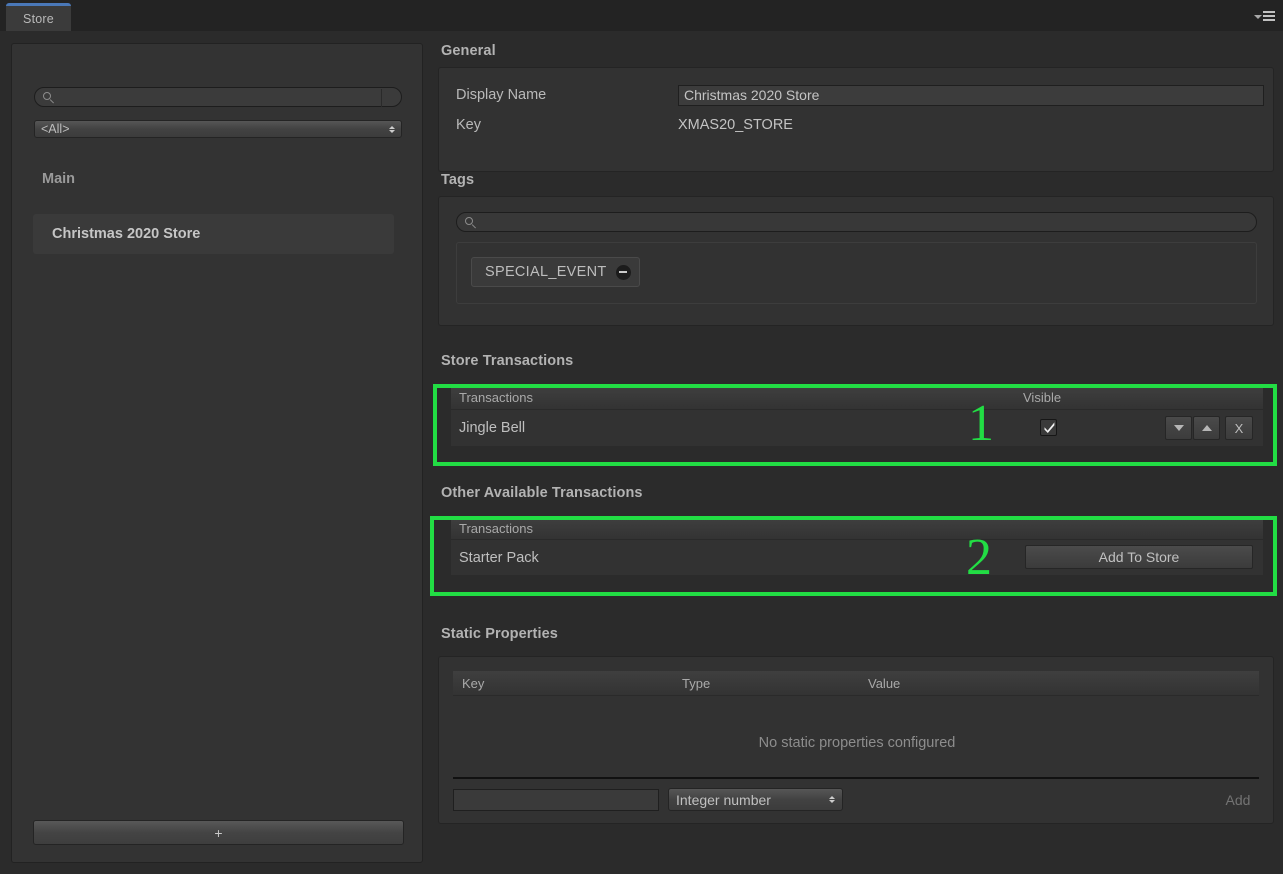  What do you see at coordinates (857, 398) in the screenshot?
I see `store-transactions-header: Transactions Visible` at bounding box center [857, 398].